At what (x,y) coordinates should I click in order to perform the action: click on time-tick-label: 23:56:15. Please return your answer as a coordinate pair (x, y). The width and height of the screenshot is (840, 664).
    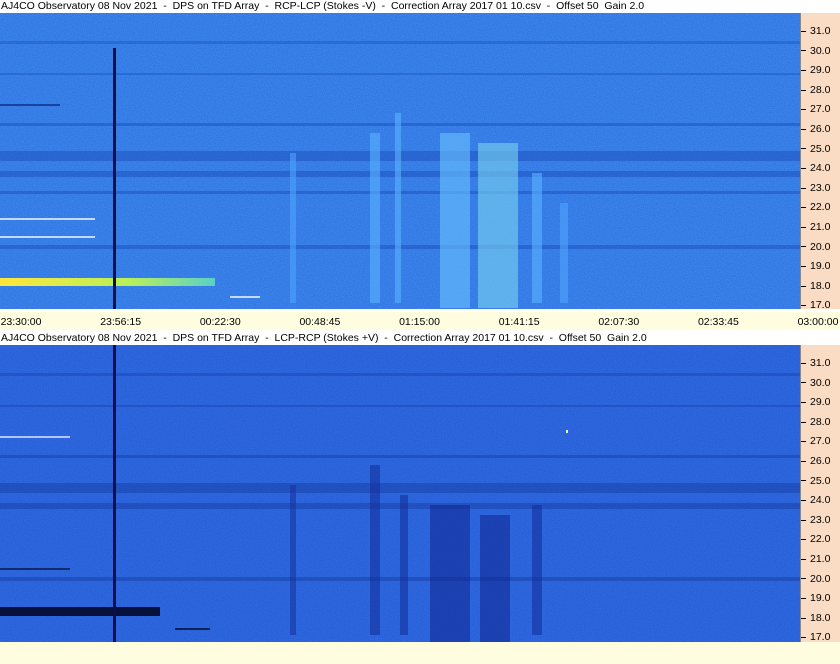
    Looking at the image, I should click on (121, 322).